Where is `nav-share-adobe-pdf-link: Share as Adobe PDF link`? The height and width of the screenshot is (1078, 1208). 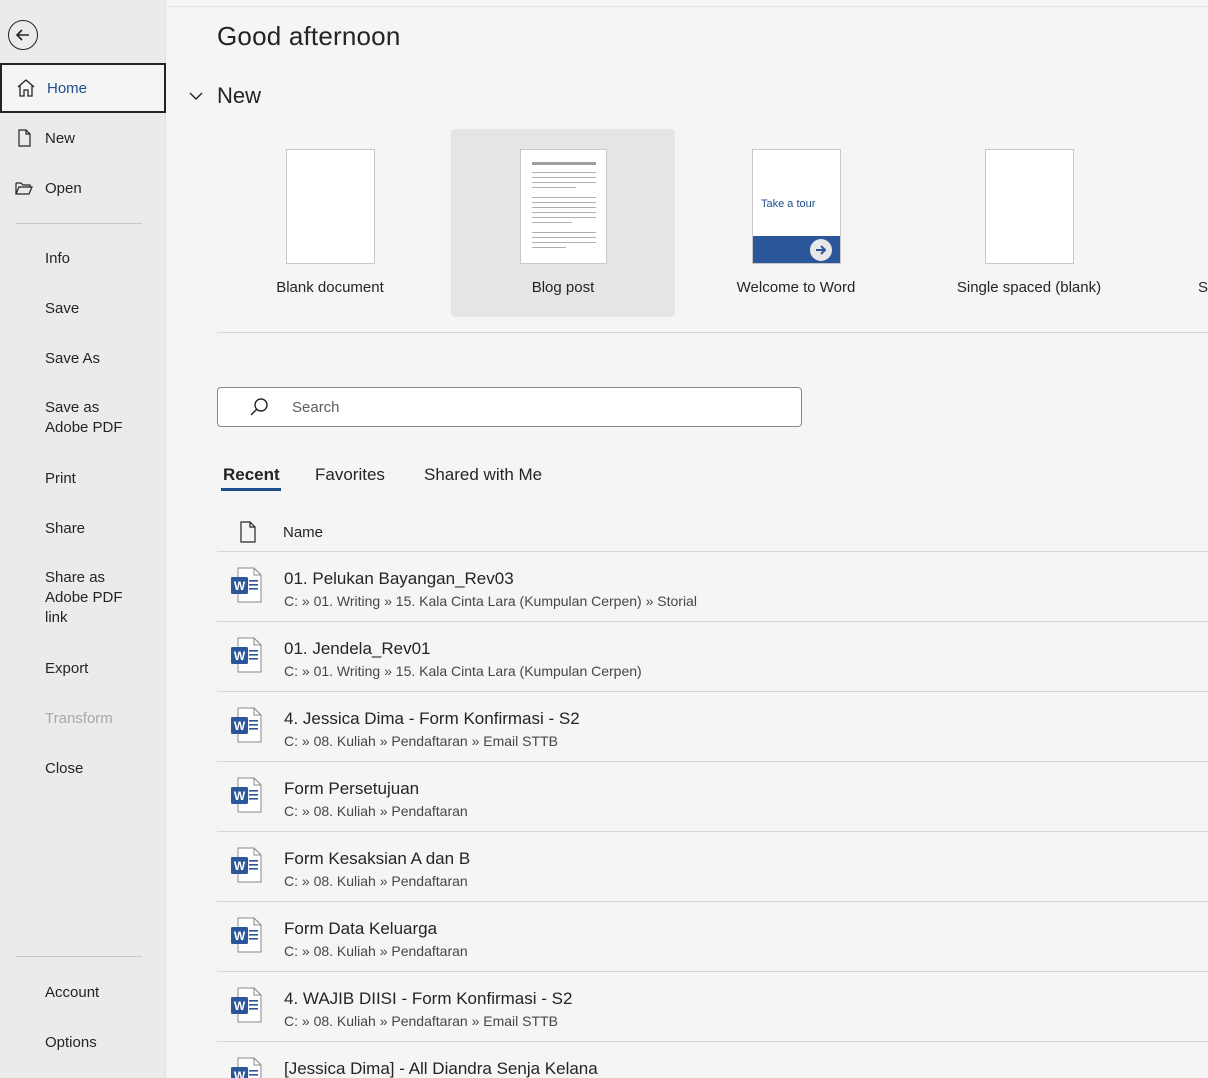 nav-share-adobe-pdf-link: Share as Adobe PDF link is located at coordinates (83, 598).